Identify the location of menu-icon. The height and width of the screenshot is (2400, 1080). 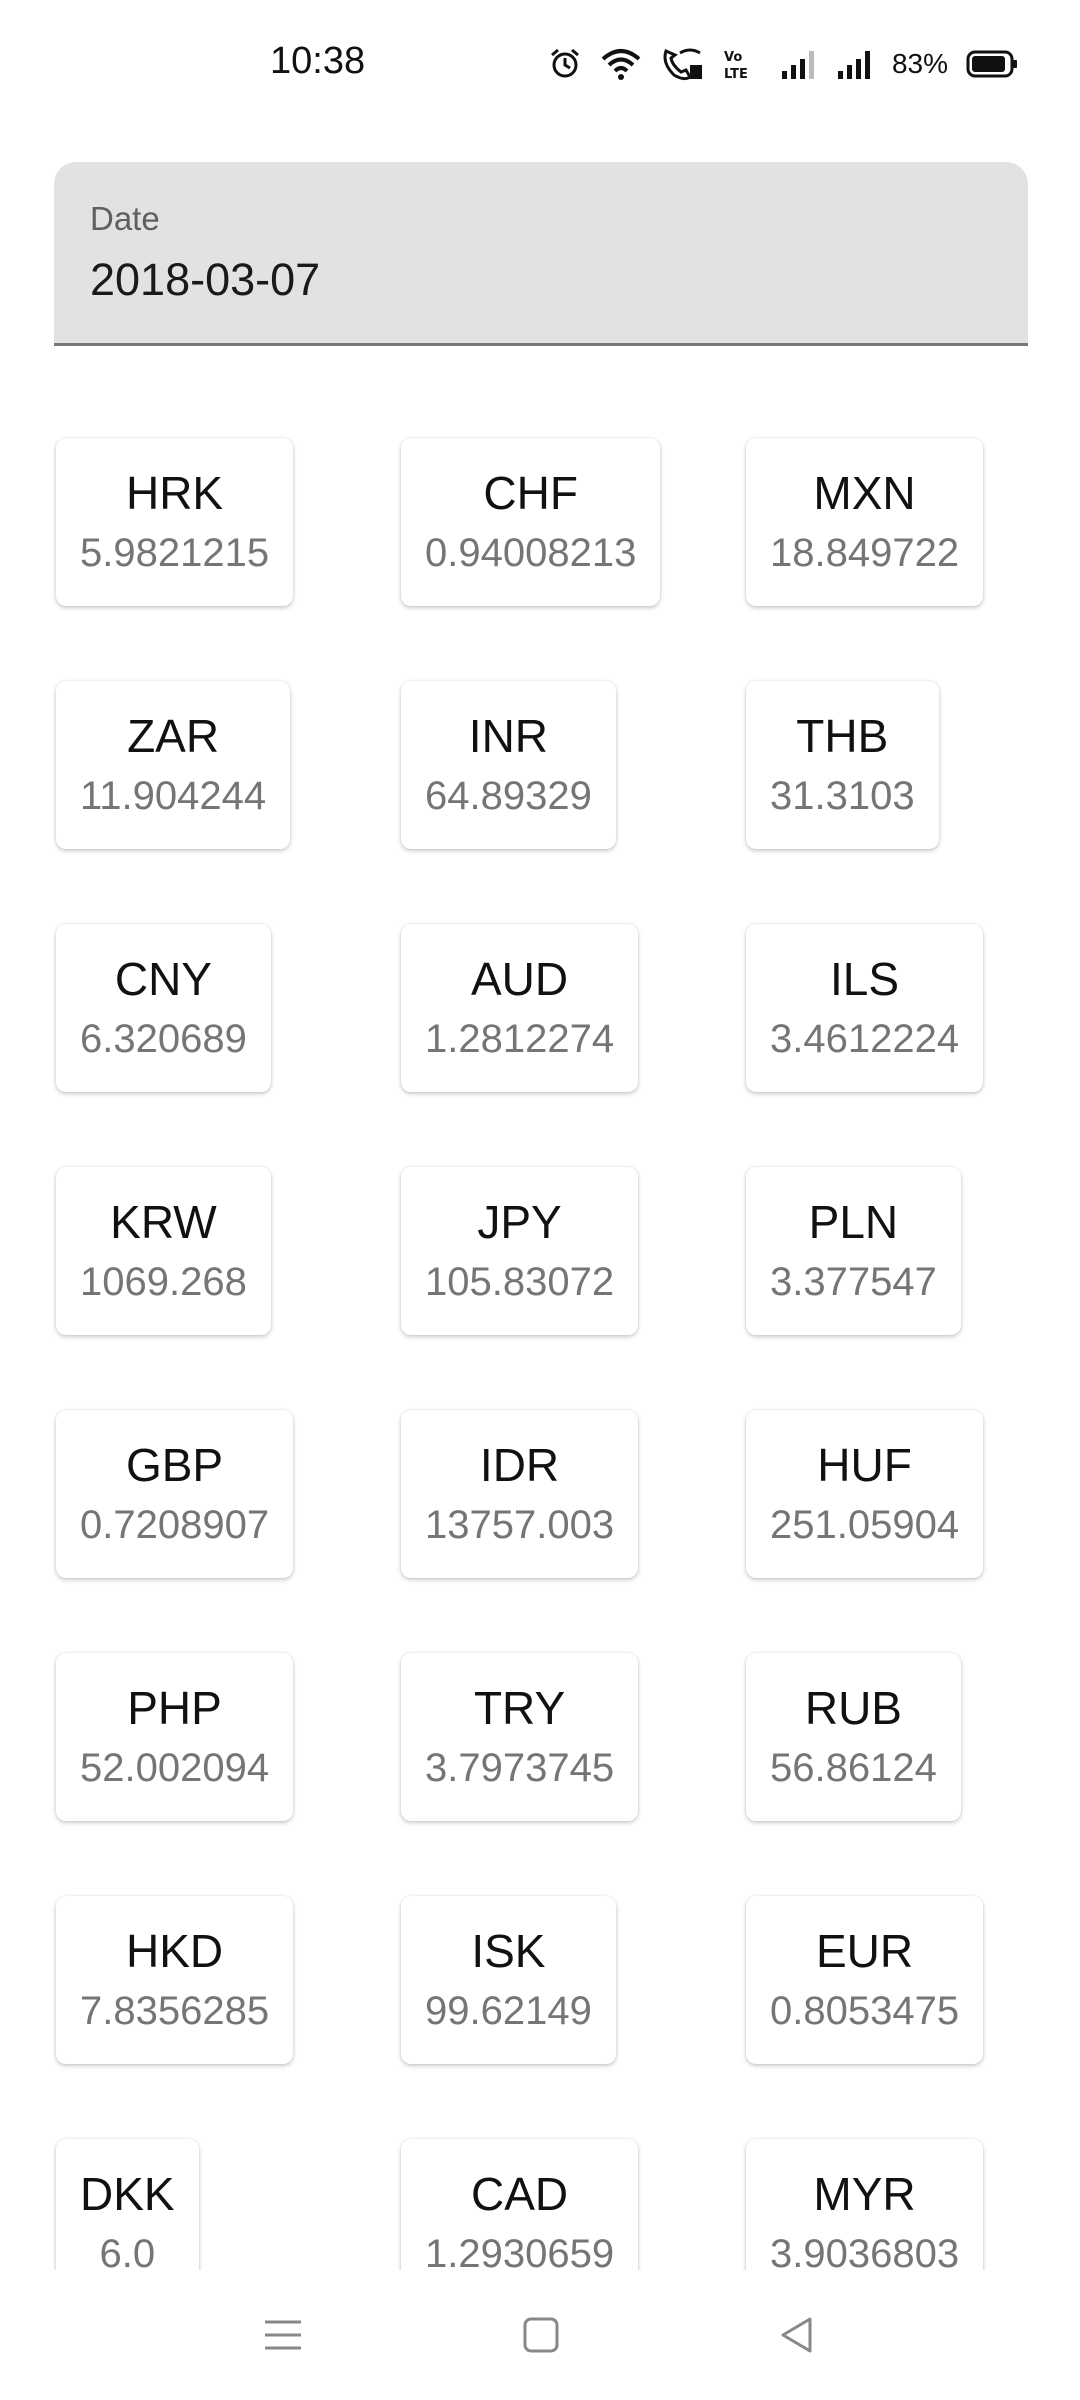
(283, 2335).